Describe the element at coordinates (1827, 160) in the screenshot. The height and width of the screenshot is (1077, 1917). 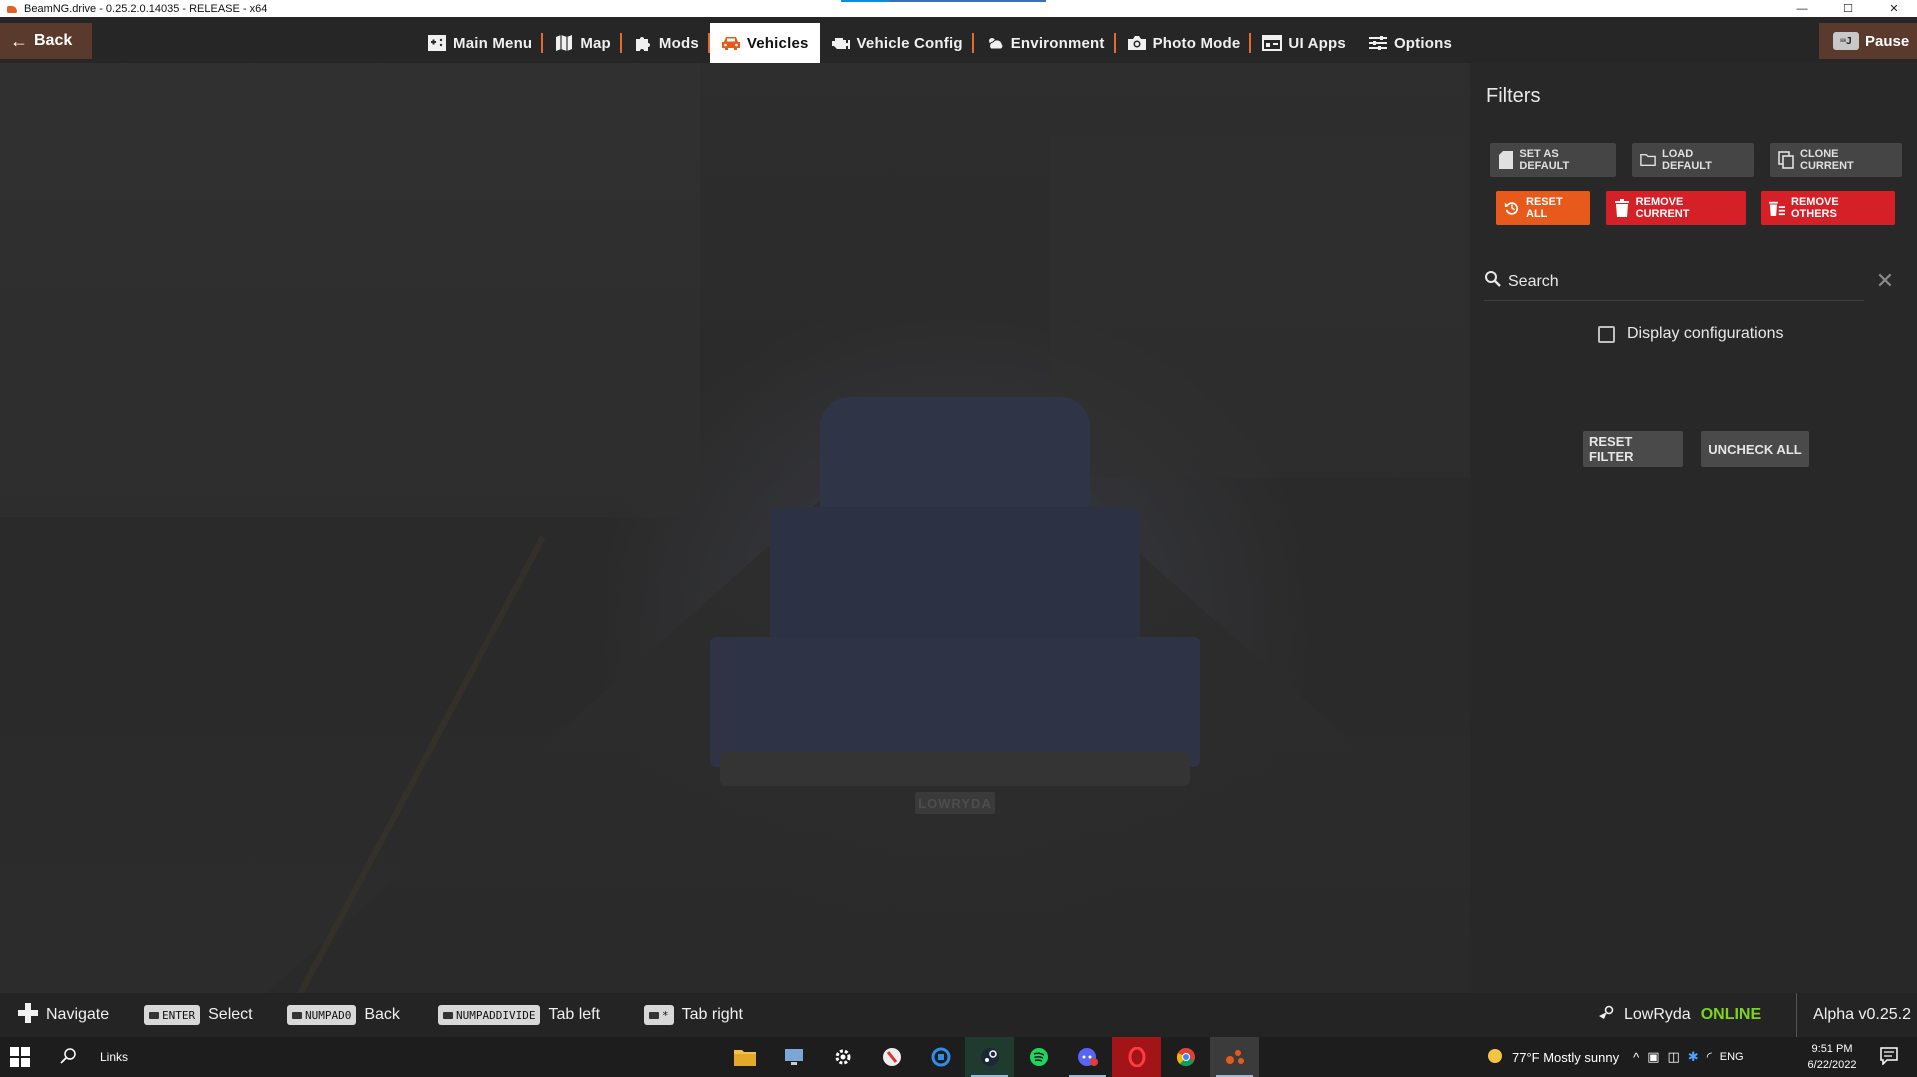
I see `button-label: CLONE CURRENT` at that location.